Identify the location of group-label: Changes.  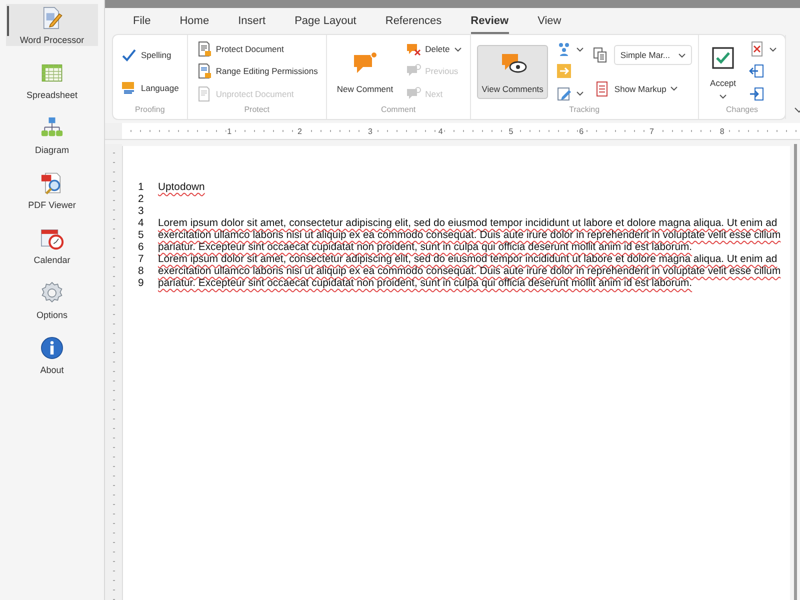
(742, 110).